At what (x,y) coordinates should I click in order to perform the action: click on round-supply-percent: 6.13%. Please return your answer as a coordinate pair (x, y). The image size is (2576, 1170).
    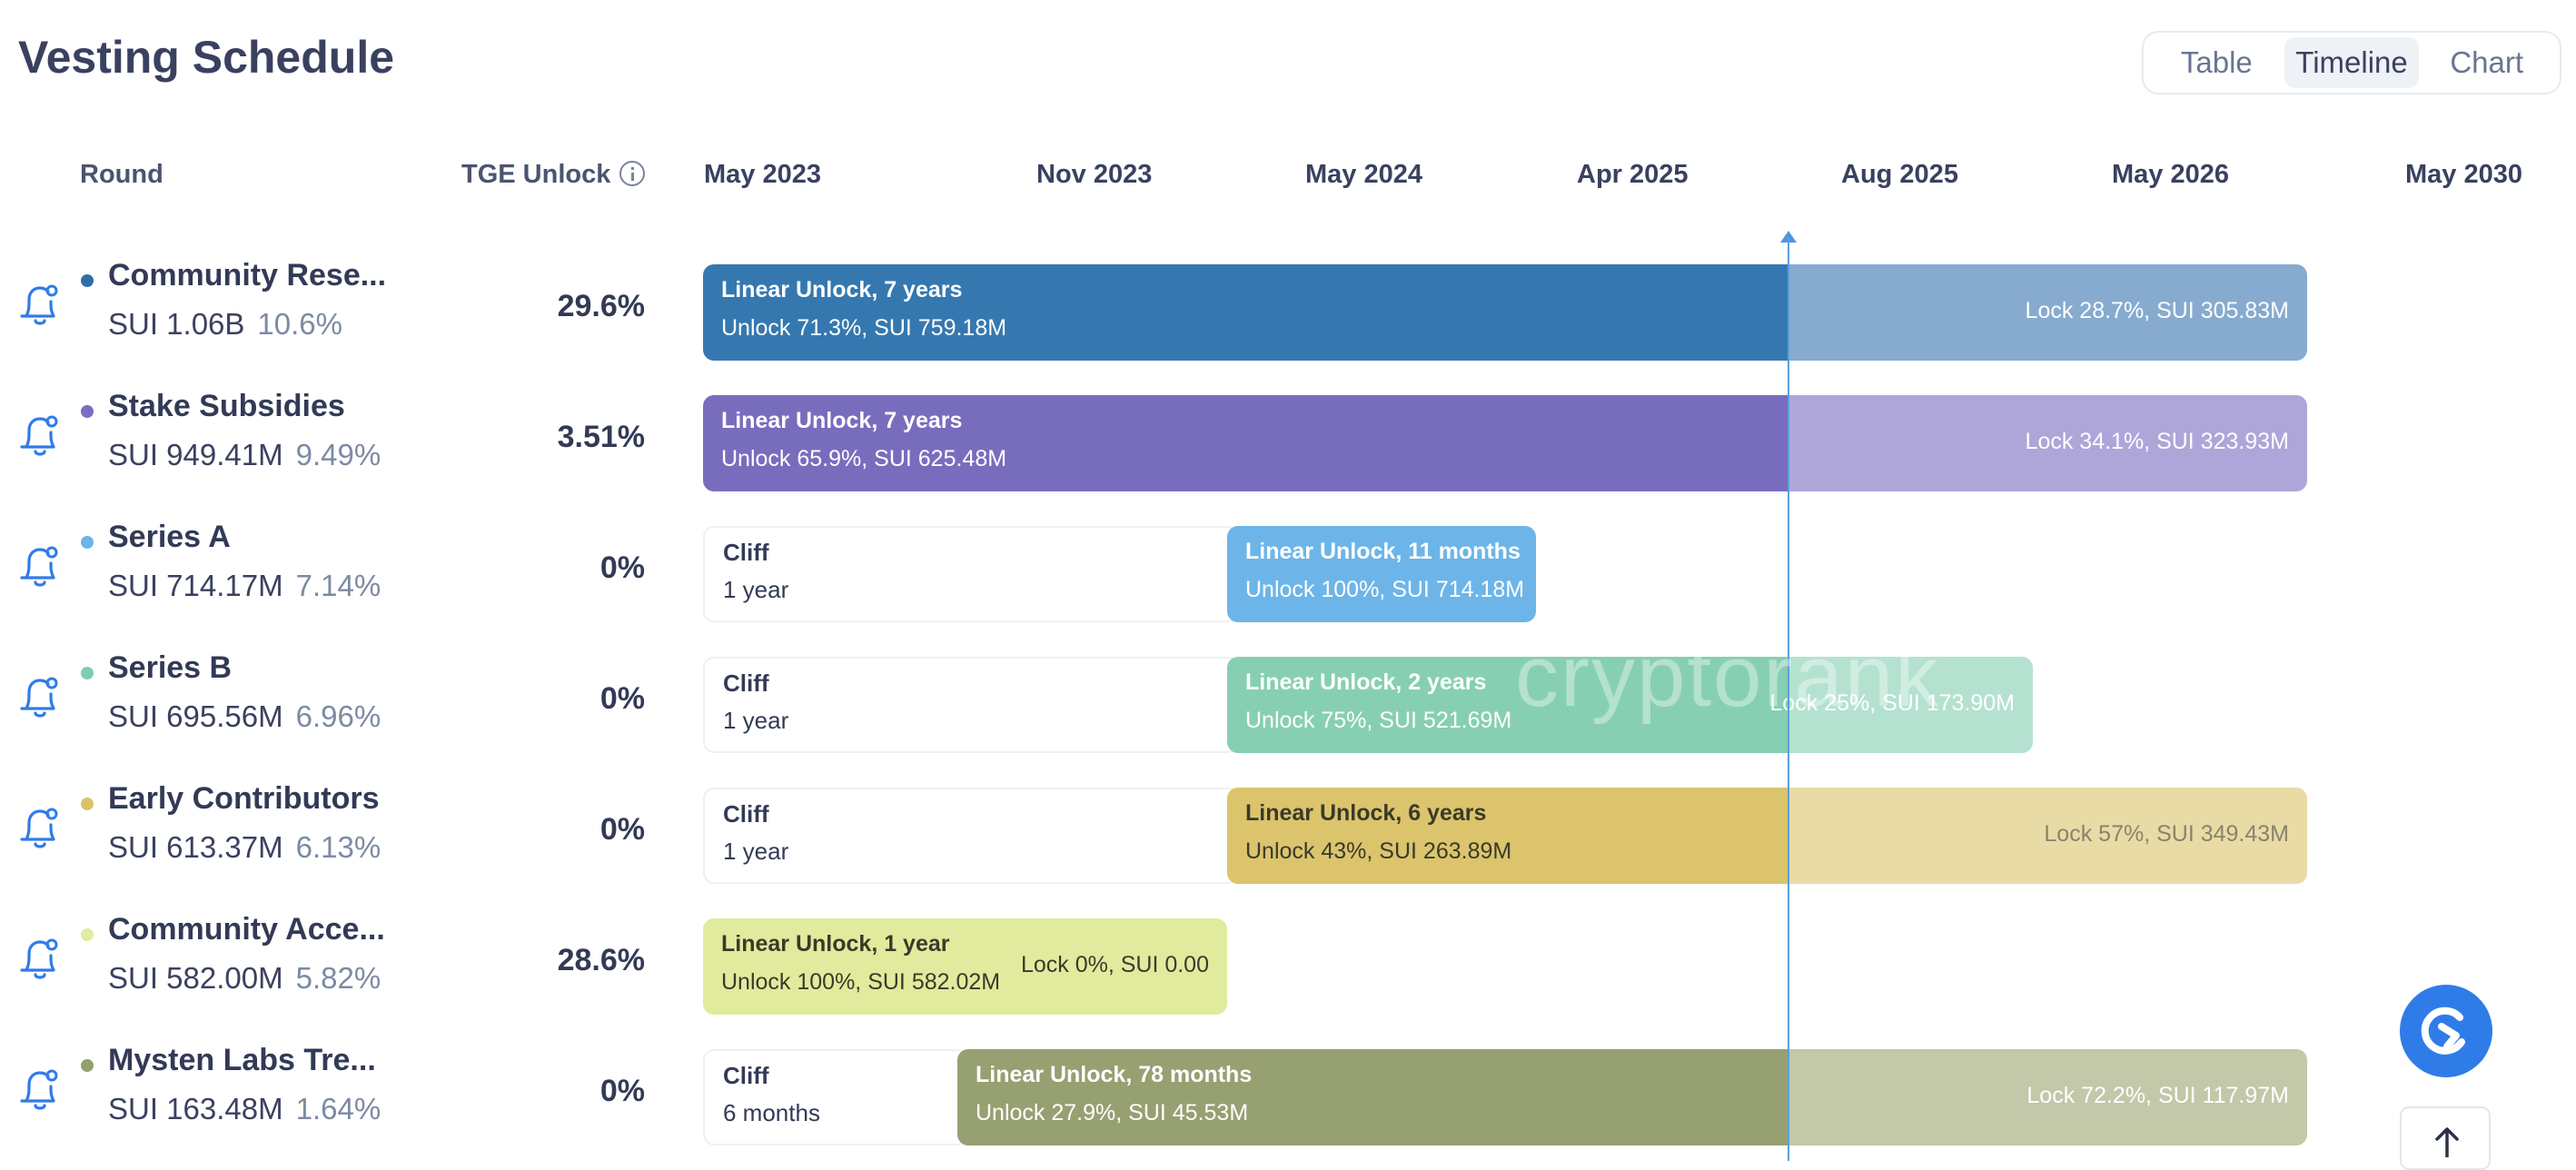
    Looking at the image, I should click on (338, 847).